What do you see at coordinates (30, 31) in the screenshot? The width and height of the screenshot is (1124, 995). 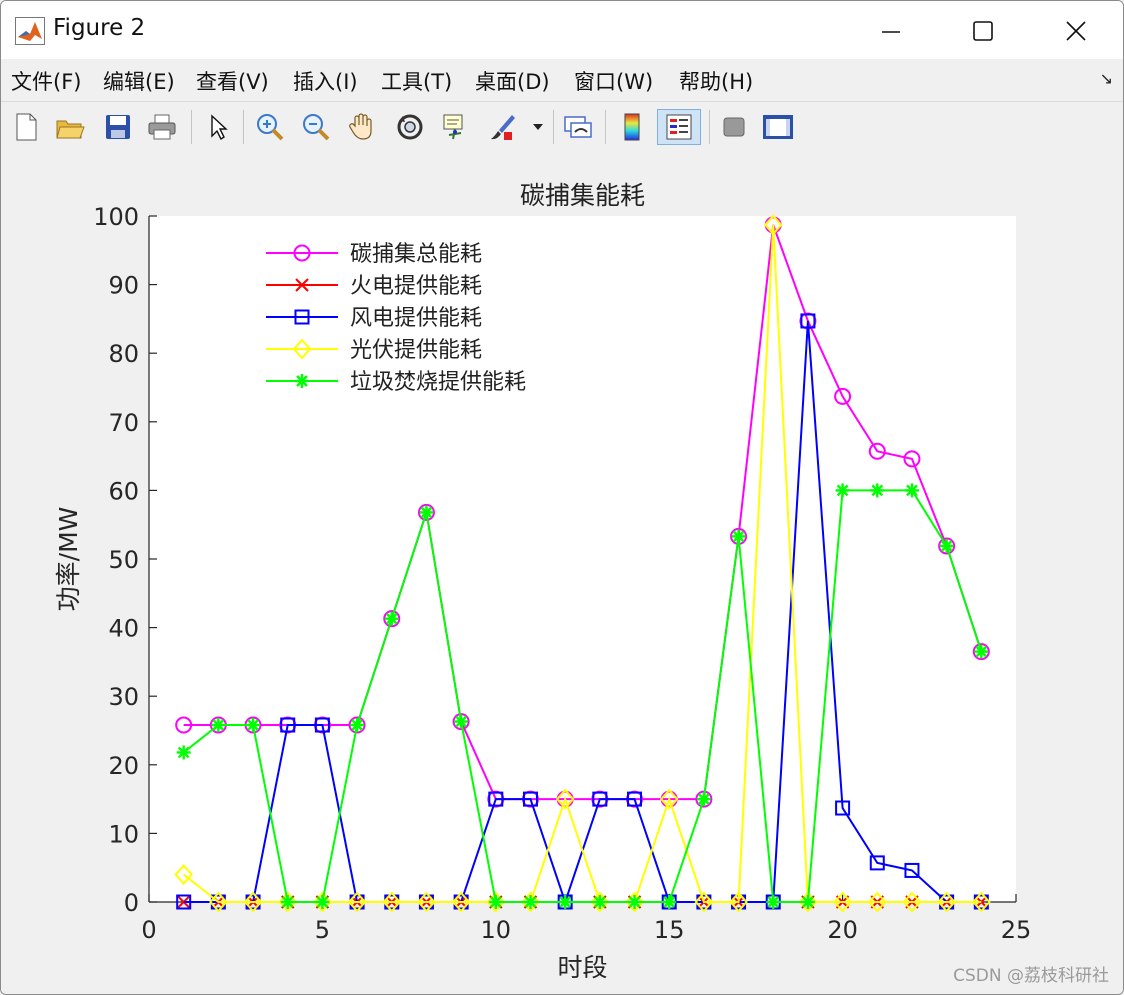 I see `matlab-icon` at bounding box center [30, 31].